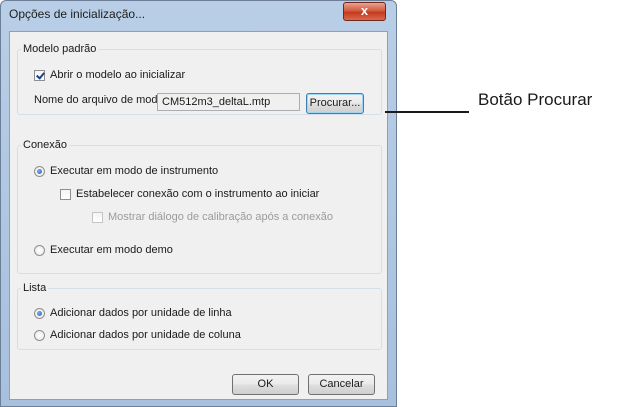 The image size is (631, 407). What do you see at coordinates (97, 217) in the screenshot?
I see `show-calibration-checkbox` at bounding box center [97, 217].